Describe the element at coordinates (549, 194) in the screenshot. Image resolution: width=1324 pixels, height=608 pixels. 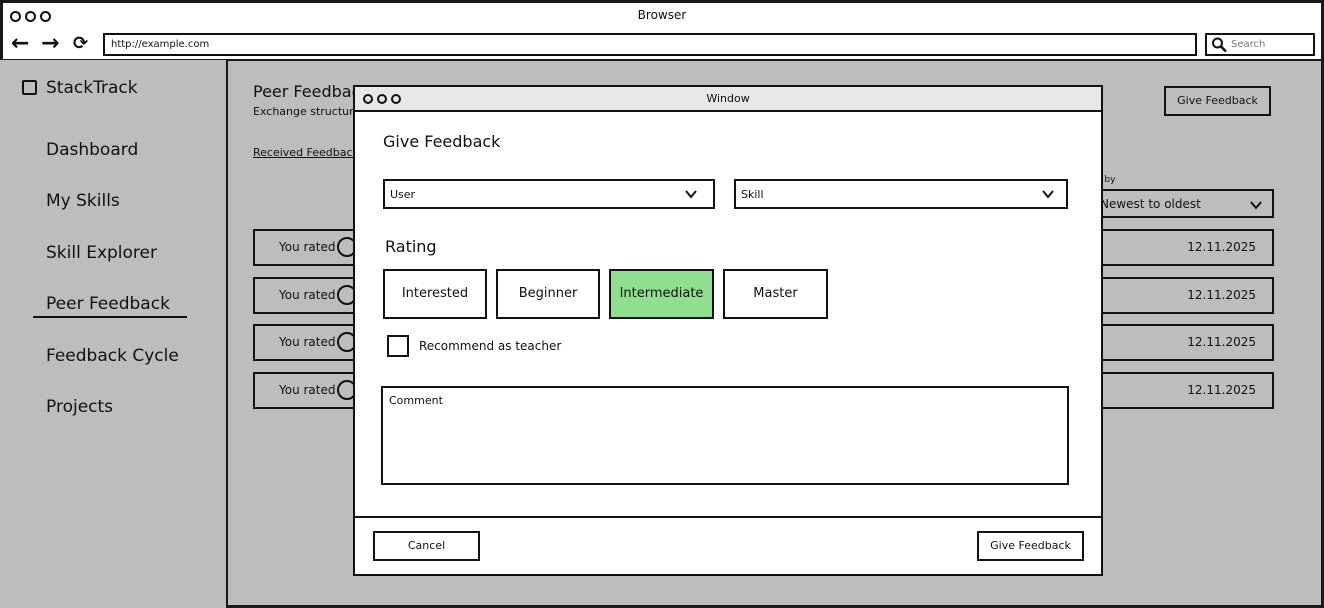
I see `user-select: User` at that location.